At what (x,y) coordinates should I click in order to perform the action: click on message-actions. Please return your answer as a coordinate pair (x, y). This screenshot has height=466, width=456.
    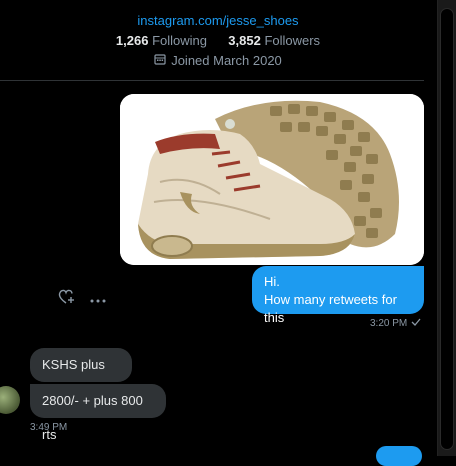
    Looking at the image, I should click on (82, 299).